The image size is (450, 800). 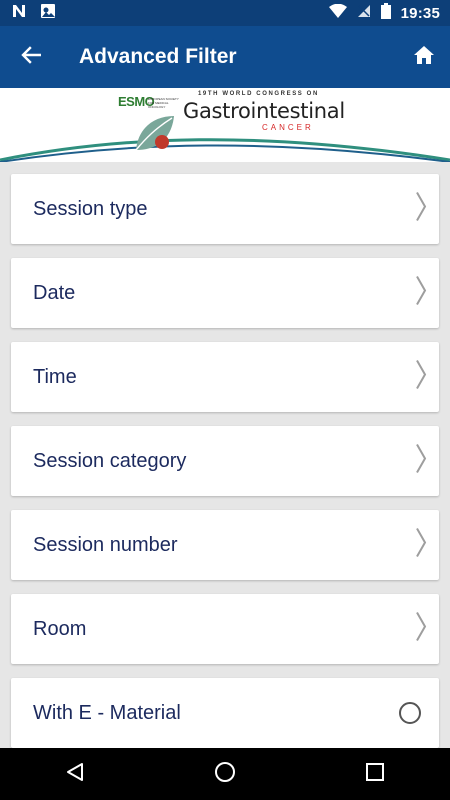 I want to click on back-triangle-icon, so click(x=75, y=774).